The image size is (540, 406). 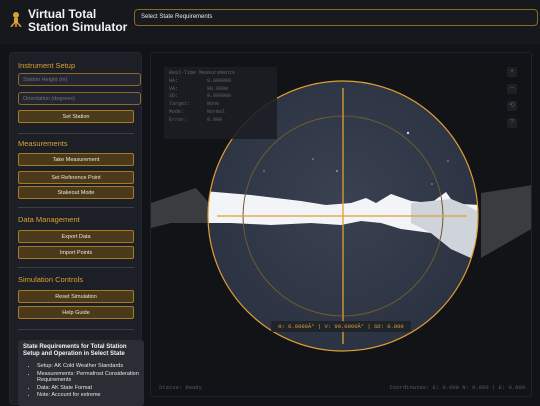 I want to click on readout-value: 0.000, so click(x=215, y=119).